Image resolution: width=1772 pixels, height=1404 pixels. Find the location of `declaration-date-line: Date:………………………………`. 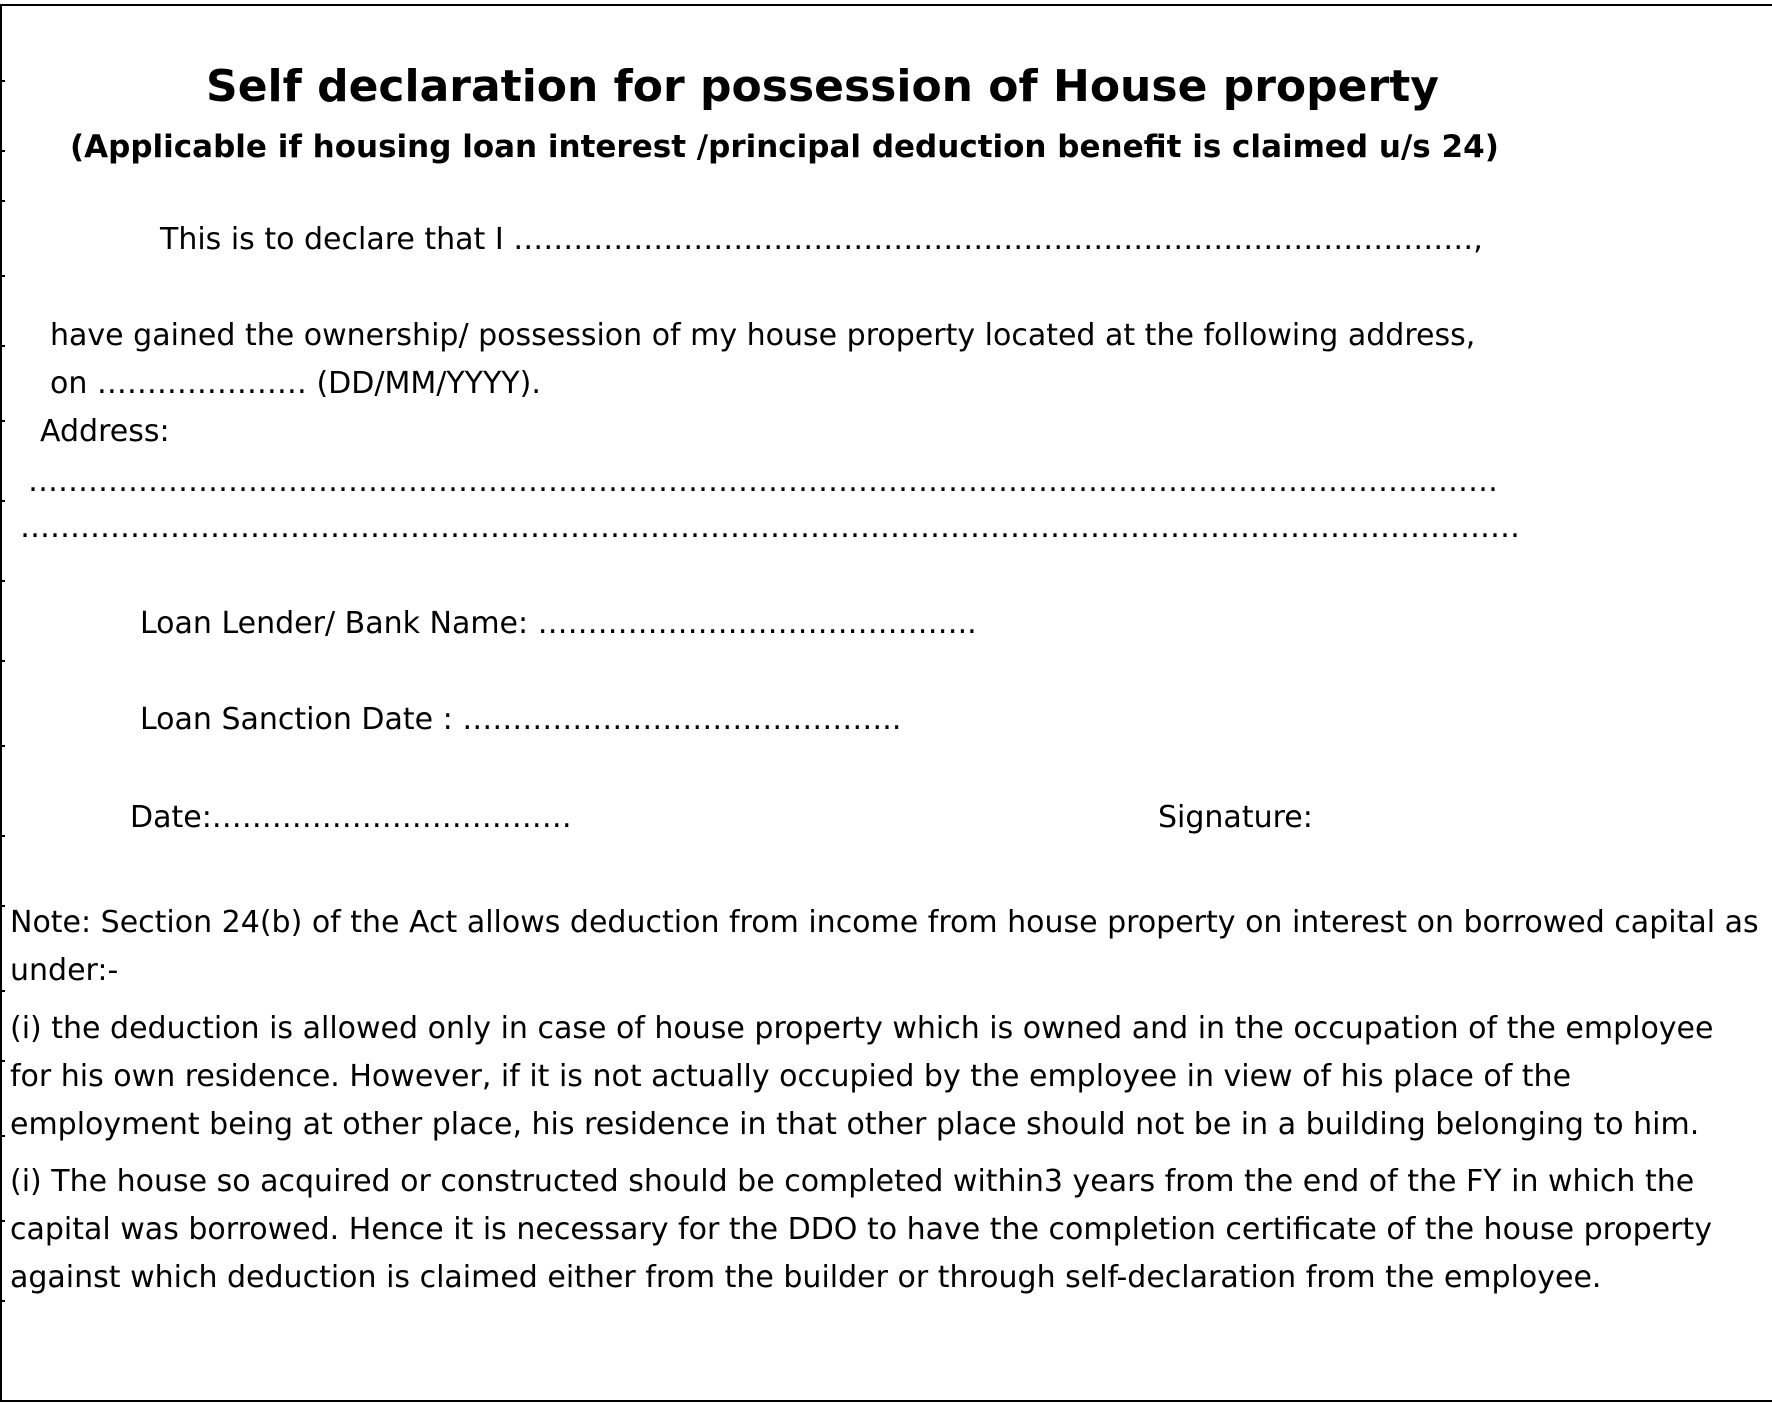

declaration-date-line: Date:……………………………… is located at coordinates (351, 818).